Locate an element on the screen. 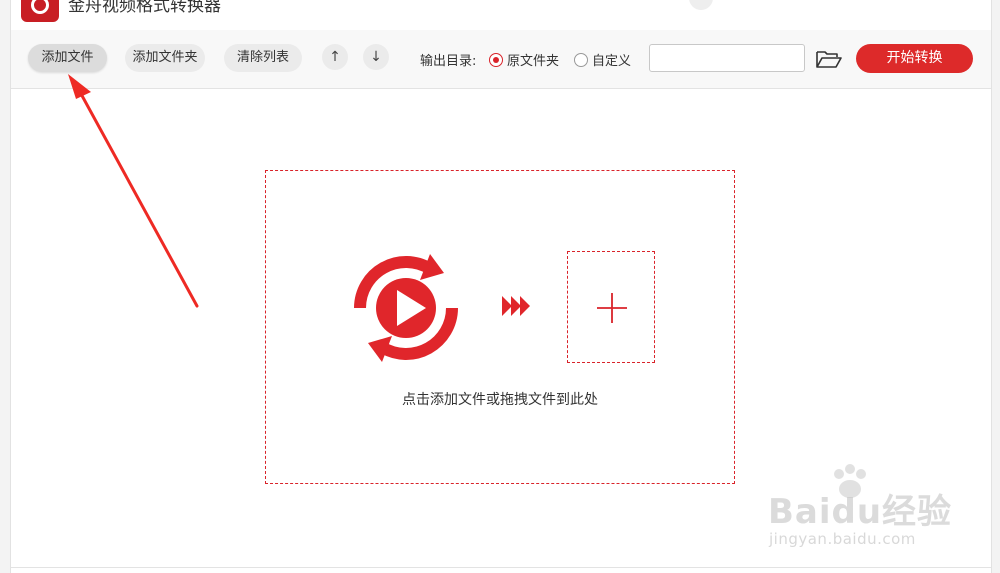 Image resolution: width=1000 pixels, height=573 pixels. output-dir-label: 输出目录: is located at coordinates (448, 61).